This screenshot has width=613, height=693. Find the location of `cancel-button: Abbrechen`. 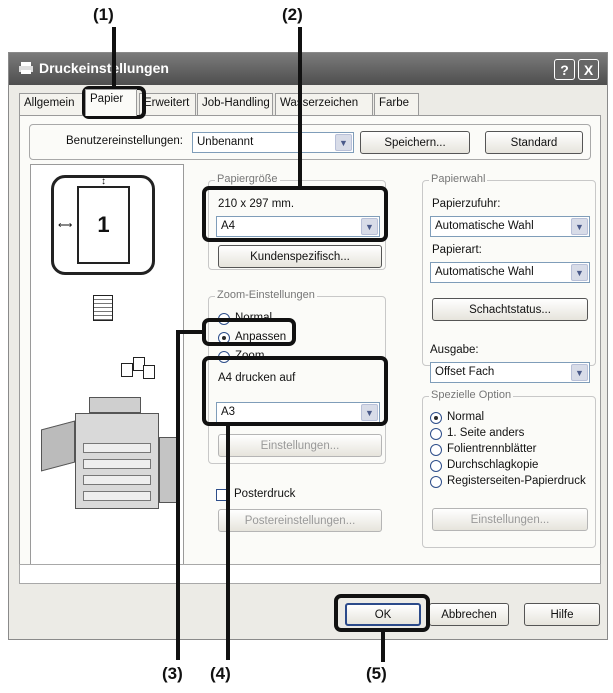

cancel-button: Abbrechen is located at coordinates (469, 614).